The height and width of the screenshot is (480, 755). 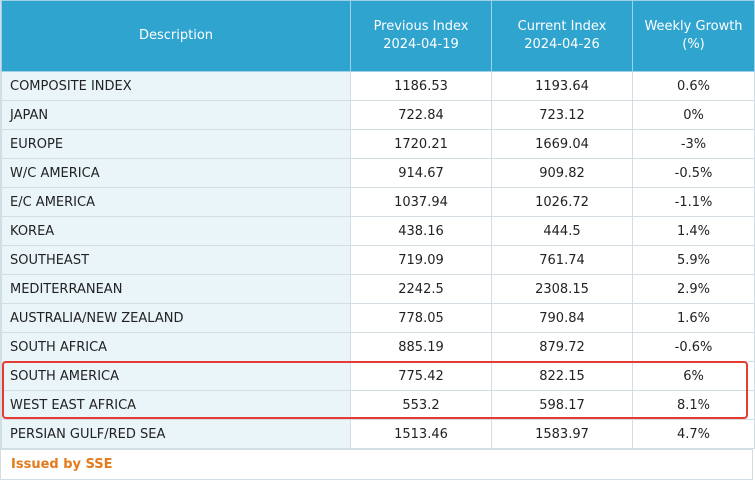 I want to click on row-description: PERSIAN GULF/RED SEA, so click(x=176, y=434).